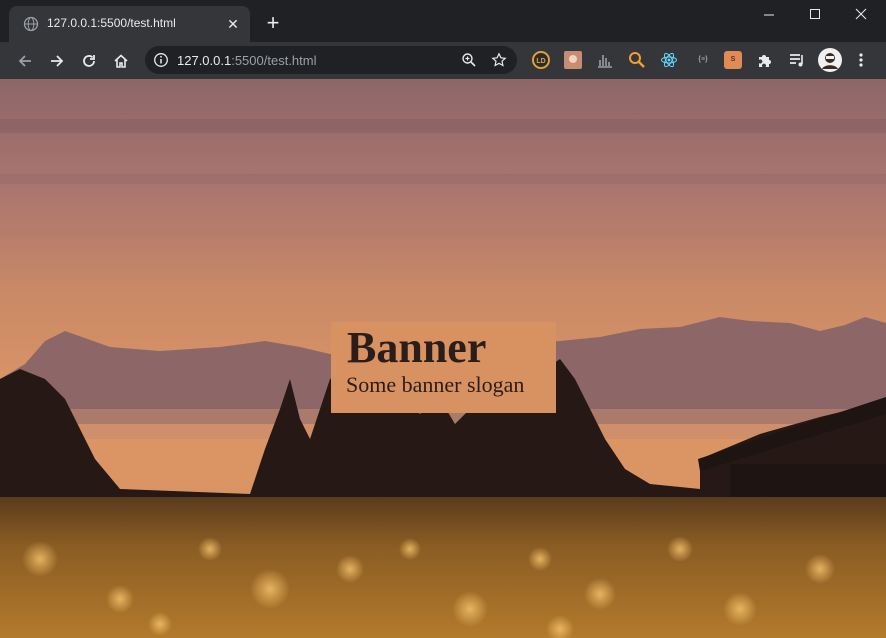 Image resolution: width=886 pixels, height=638 pixels. I want to click on browser-toolbar: 127.0.0.1:5500/test.html LD {≡} S, so click(443, 60).